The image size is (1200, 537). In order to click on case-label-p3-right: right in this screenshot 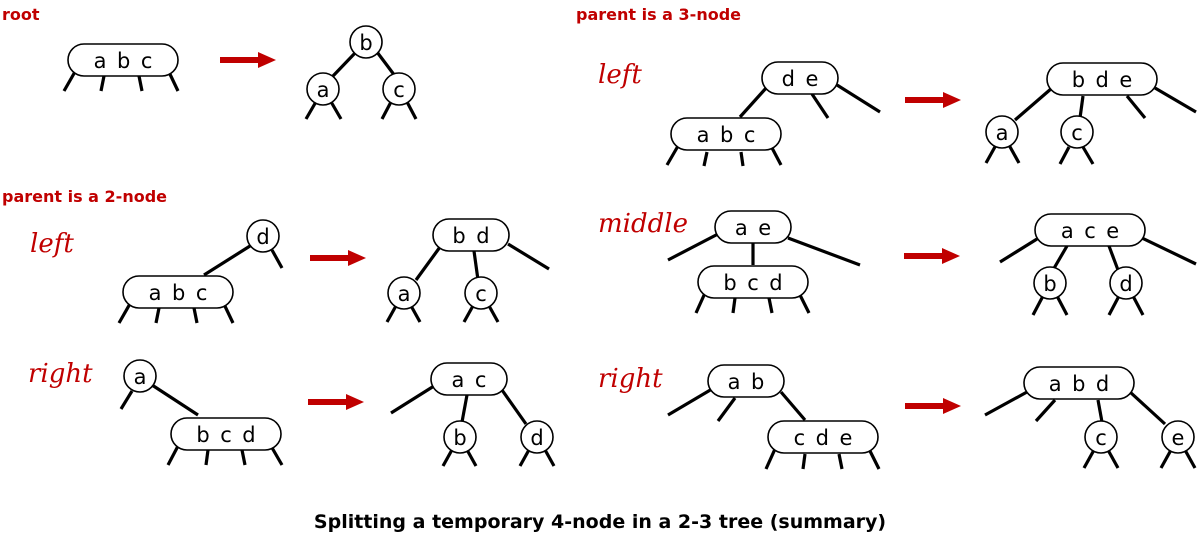, I will do `click(630, 379)`.